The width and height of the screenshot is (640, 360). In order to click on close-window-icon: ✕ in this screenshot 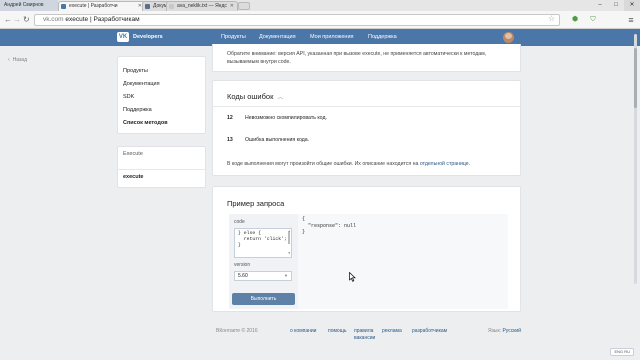, I will do `click(632, 5)`.